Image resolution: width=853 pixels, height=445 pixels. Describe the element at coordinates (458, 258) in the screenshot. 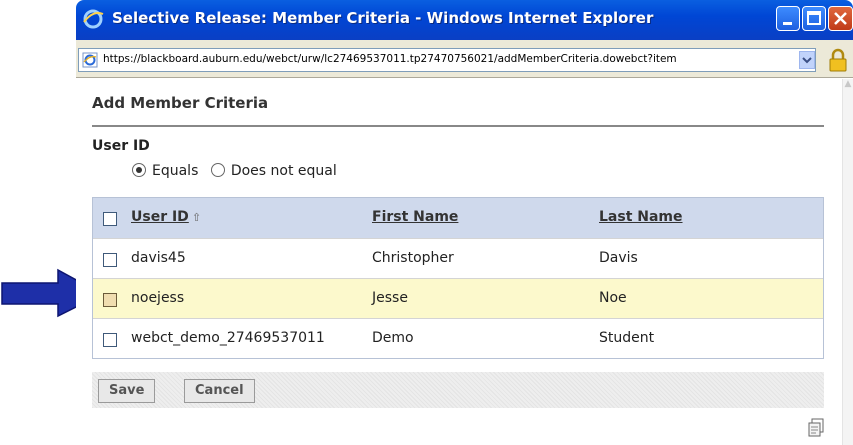

I see `table-row: davis45 Christopher Davis` at that location.